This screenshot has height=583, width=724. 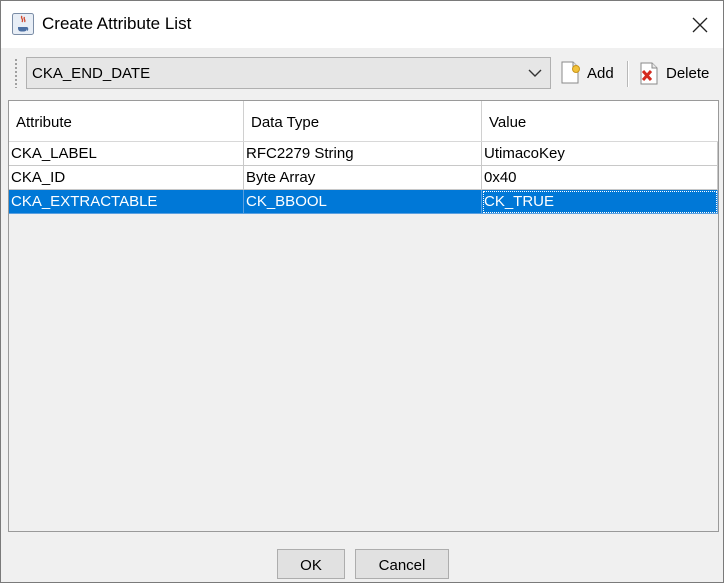 I want to click on table-header: Attribute Data Type Value, so click(x=363, y=121).